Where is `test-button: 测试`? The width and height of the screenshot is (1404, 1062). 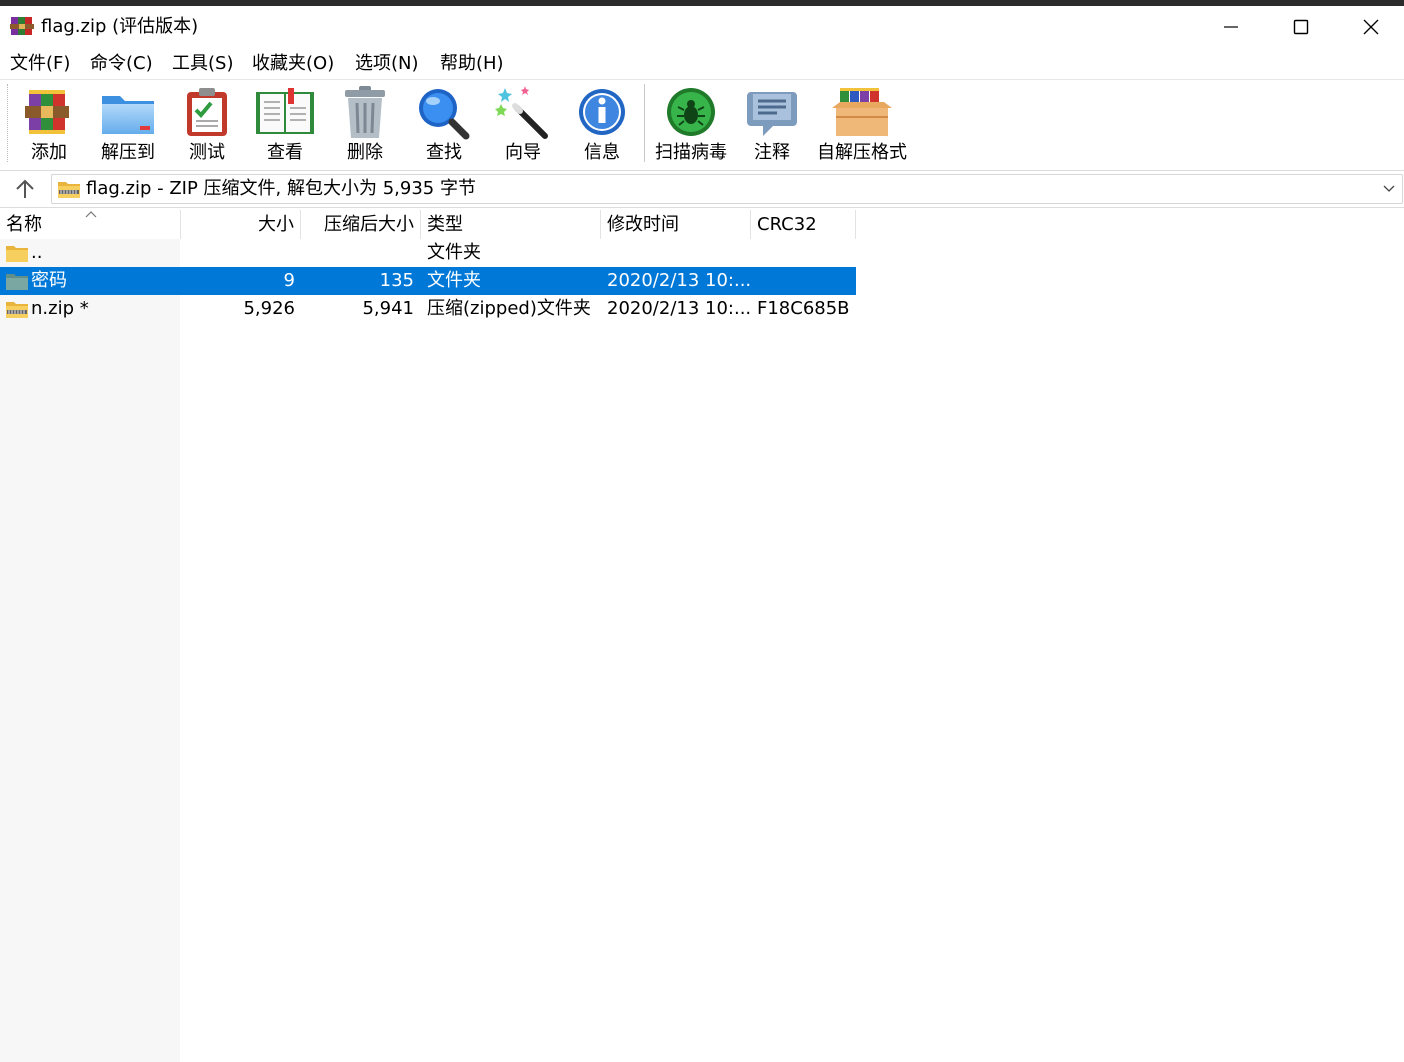
test-button: 测试 is located at coordinates (207, 124).